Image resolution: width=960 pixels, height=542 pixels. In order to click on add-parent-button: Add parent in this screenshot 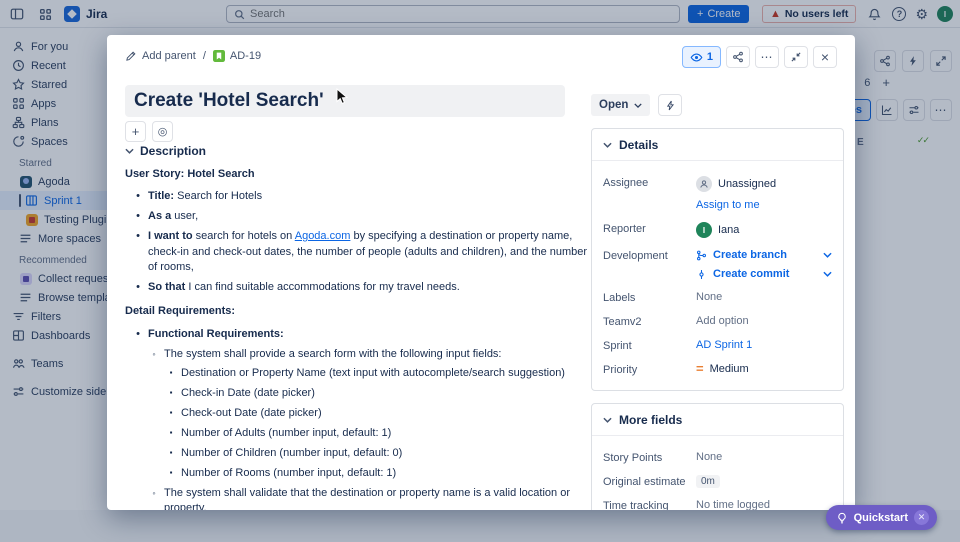, I will do `click(160, 56)`.